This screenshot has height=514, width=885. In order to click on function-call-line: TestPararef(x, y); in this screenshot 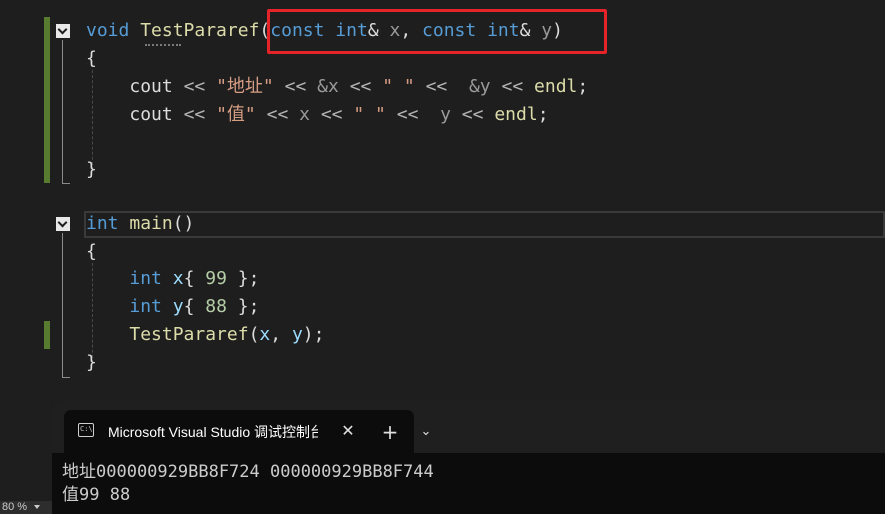, I will do `click(205, 335)`.